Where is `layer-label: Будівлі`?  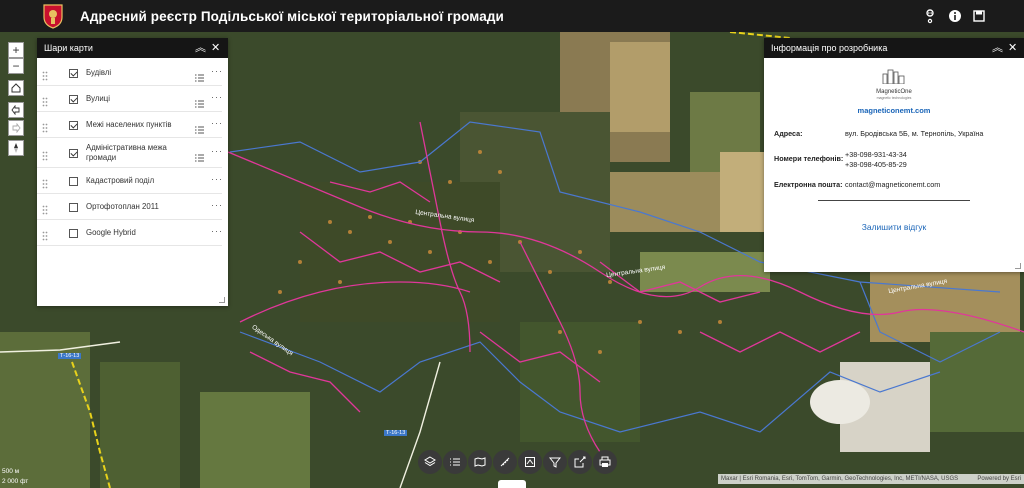
layer-label: Будівлі is located at coordinates (99, 72).